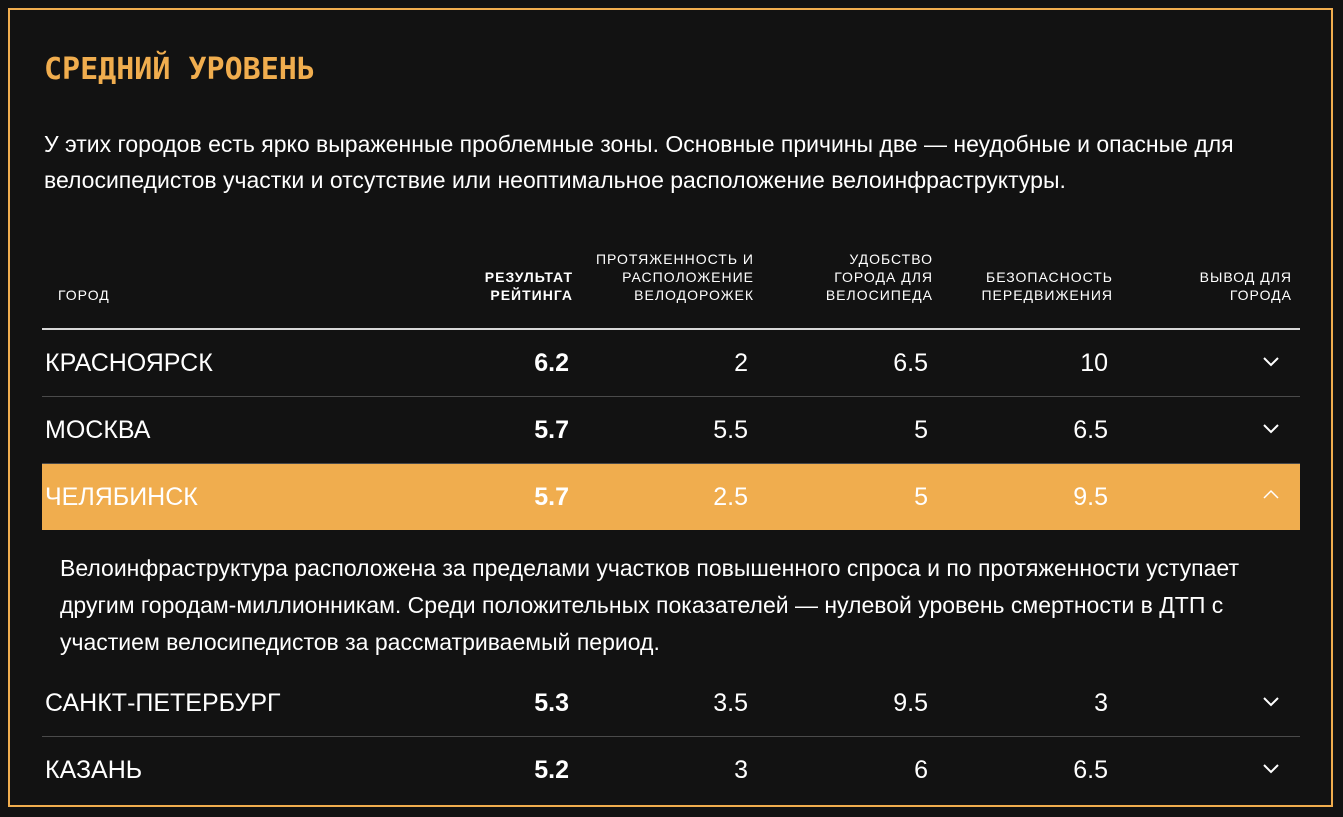  Describe the element at coordinates (730, 430) in the screenshot. I see `lanes-value: 5.5` at that location.